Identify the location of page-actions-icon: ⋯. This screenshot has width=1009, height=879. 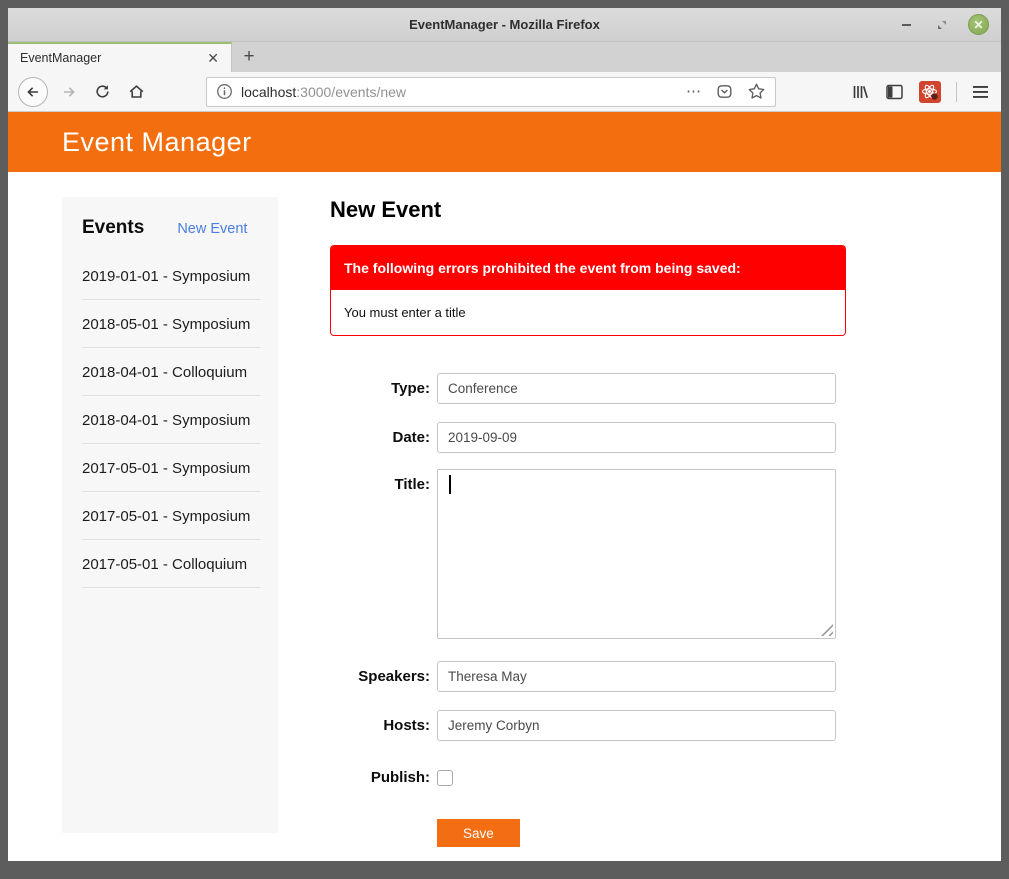
(694, 91).